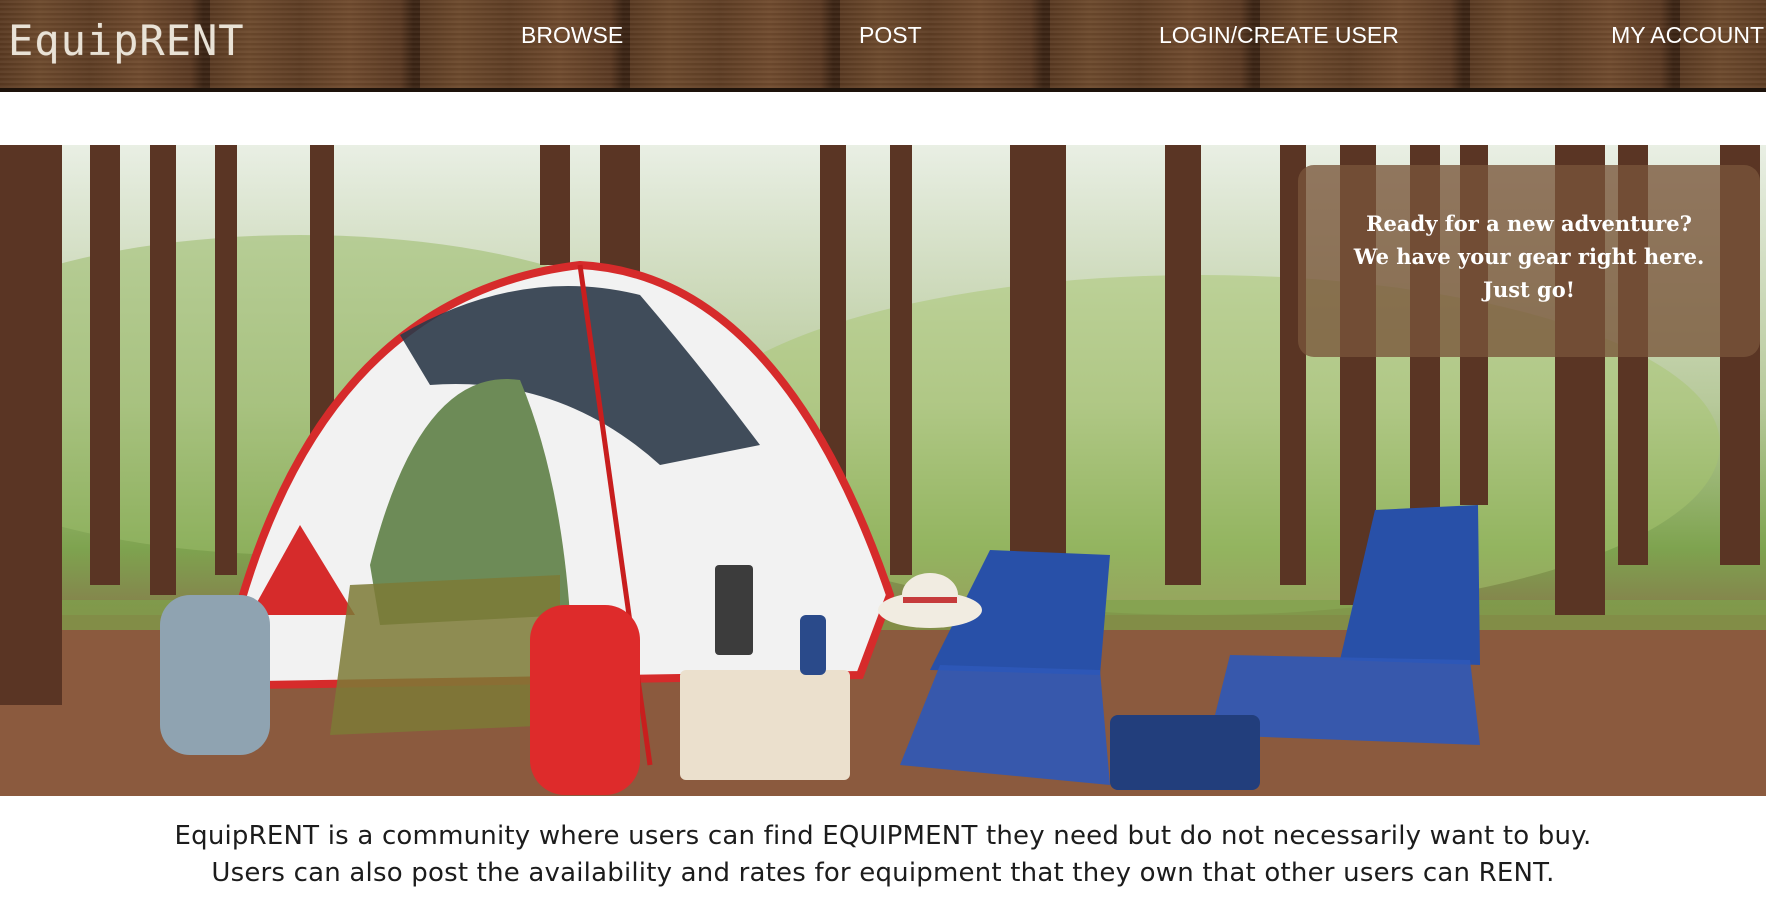 Image resolution: width=1766 pixels, height=914 pixels. I want to click on nav-browse-link: BROWSE, so click(572, 35).